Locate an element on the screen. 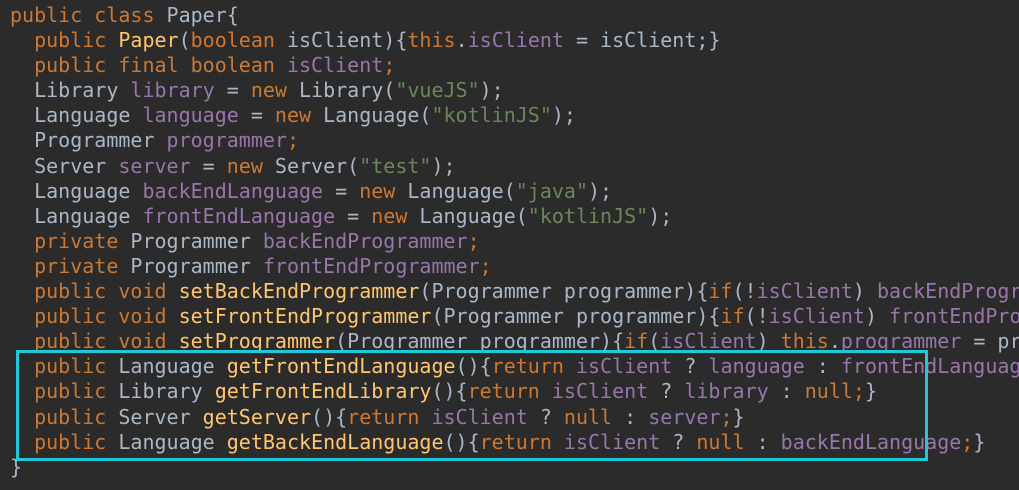 The height and width of the screenshot is (490, 1019). code-token-field: backEndLanguage is located at coordinates (871, 441).